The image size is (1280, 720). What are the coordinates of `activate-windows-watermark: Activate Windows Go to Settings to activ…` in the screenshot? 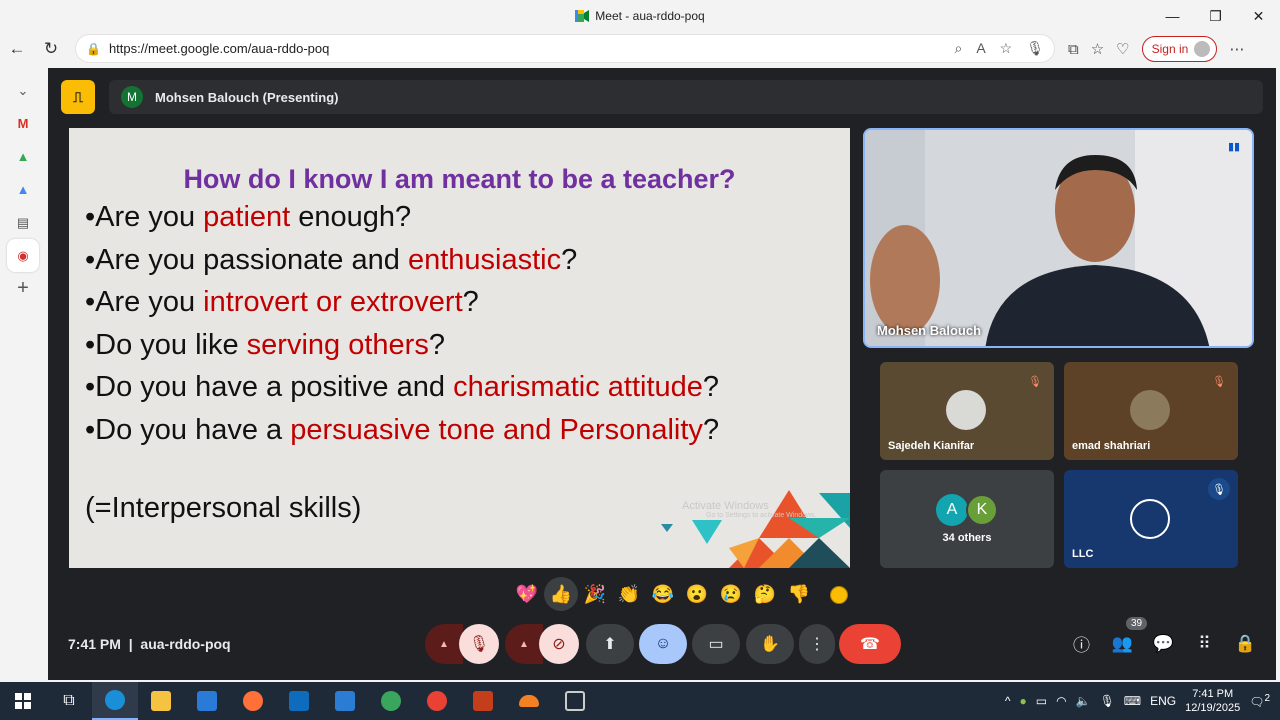 It's located at (749, 509).